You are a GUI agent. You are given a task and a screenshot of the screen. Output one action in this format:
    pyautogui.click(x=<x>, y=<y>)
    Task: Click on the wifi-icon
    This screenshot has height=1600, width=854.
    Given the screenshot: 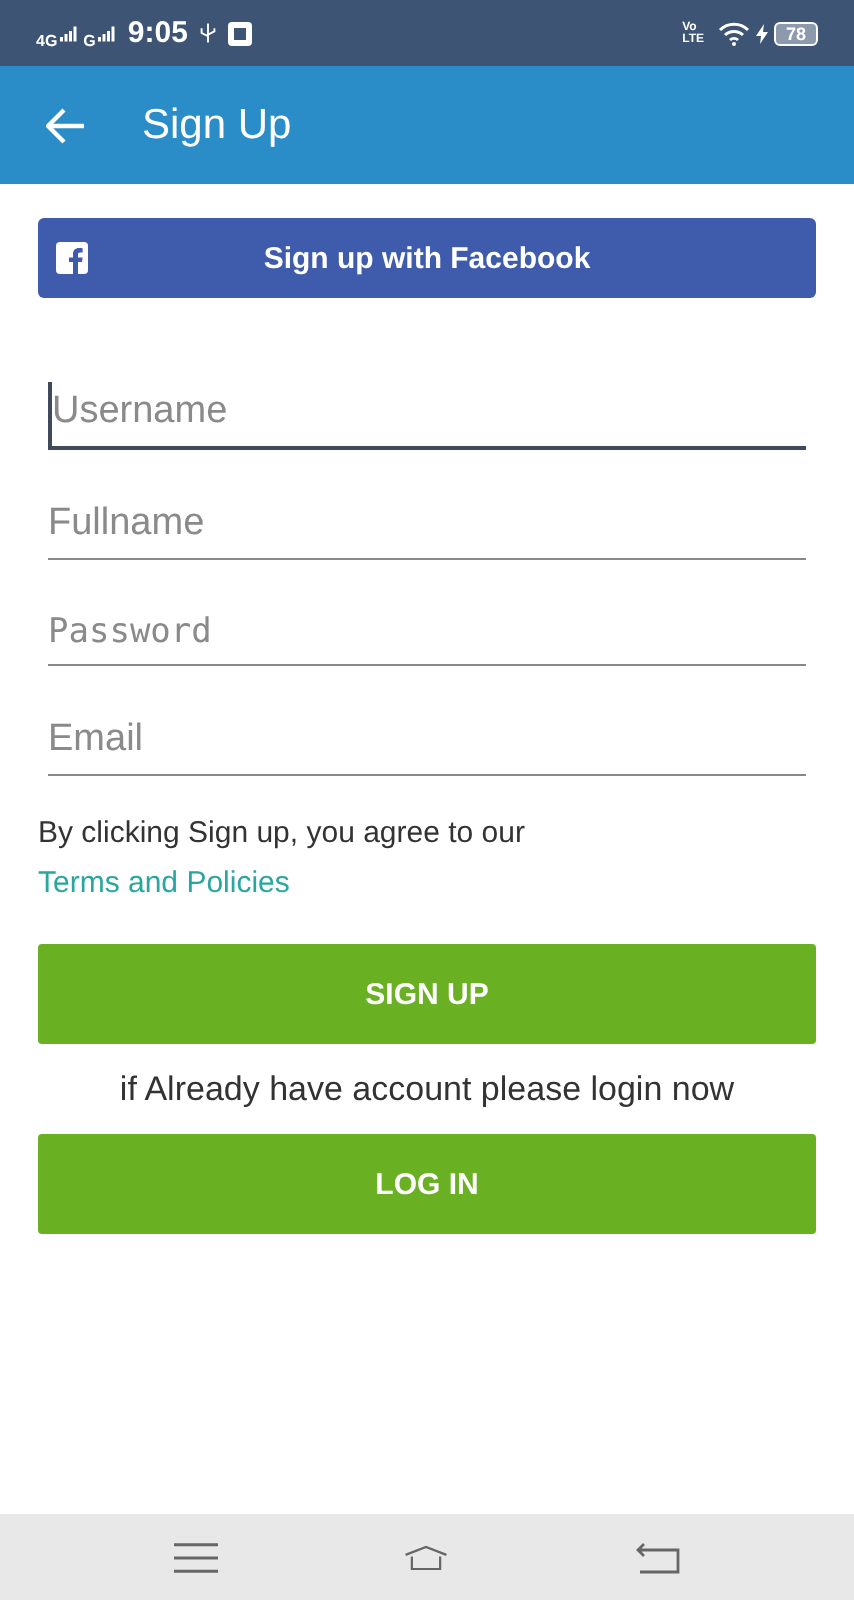 What is the action you would take?
    pyautogui.click(x=733, y=33)
    